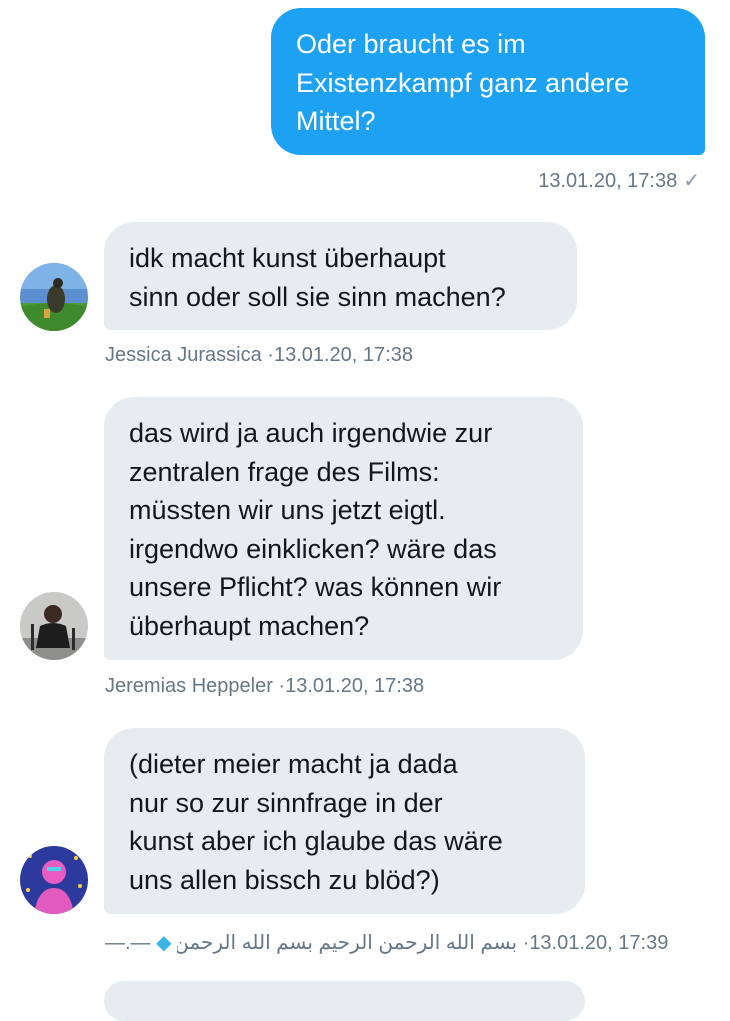  What do you see at coordinates (189, 686) in the screenshot?
I see `sender-name: Jeremias Heppeler` at bounding box center [189, 686].